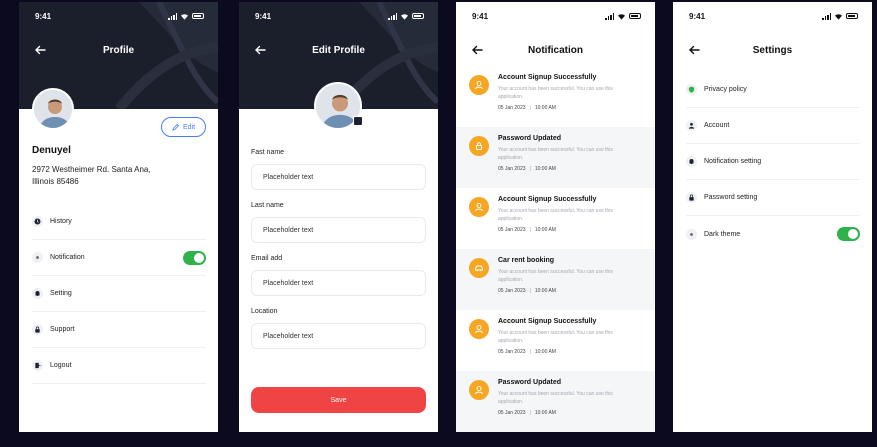 This screenshot has width=877, height=447. I want to click on avatar, so click(53, 109).